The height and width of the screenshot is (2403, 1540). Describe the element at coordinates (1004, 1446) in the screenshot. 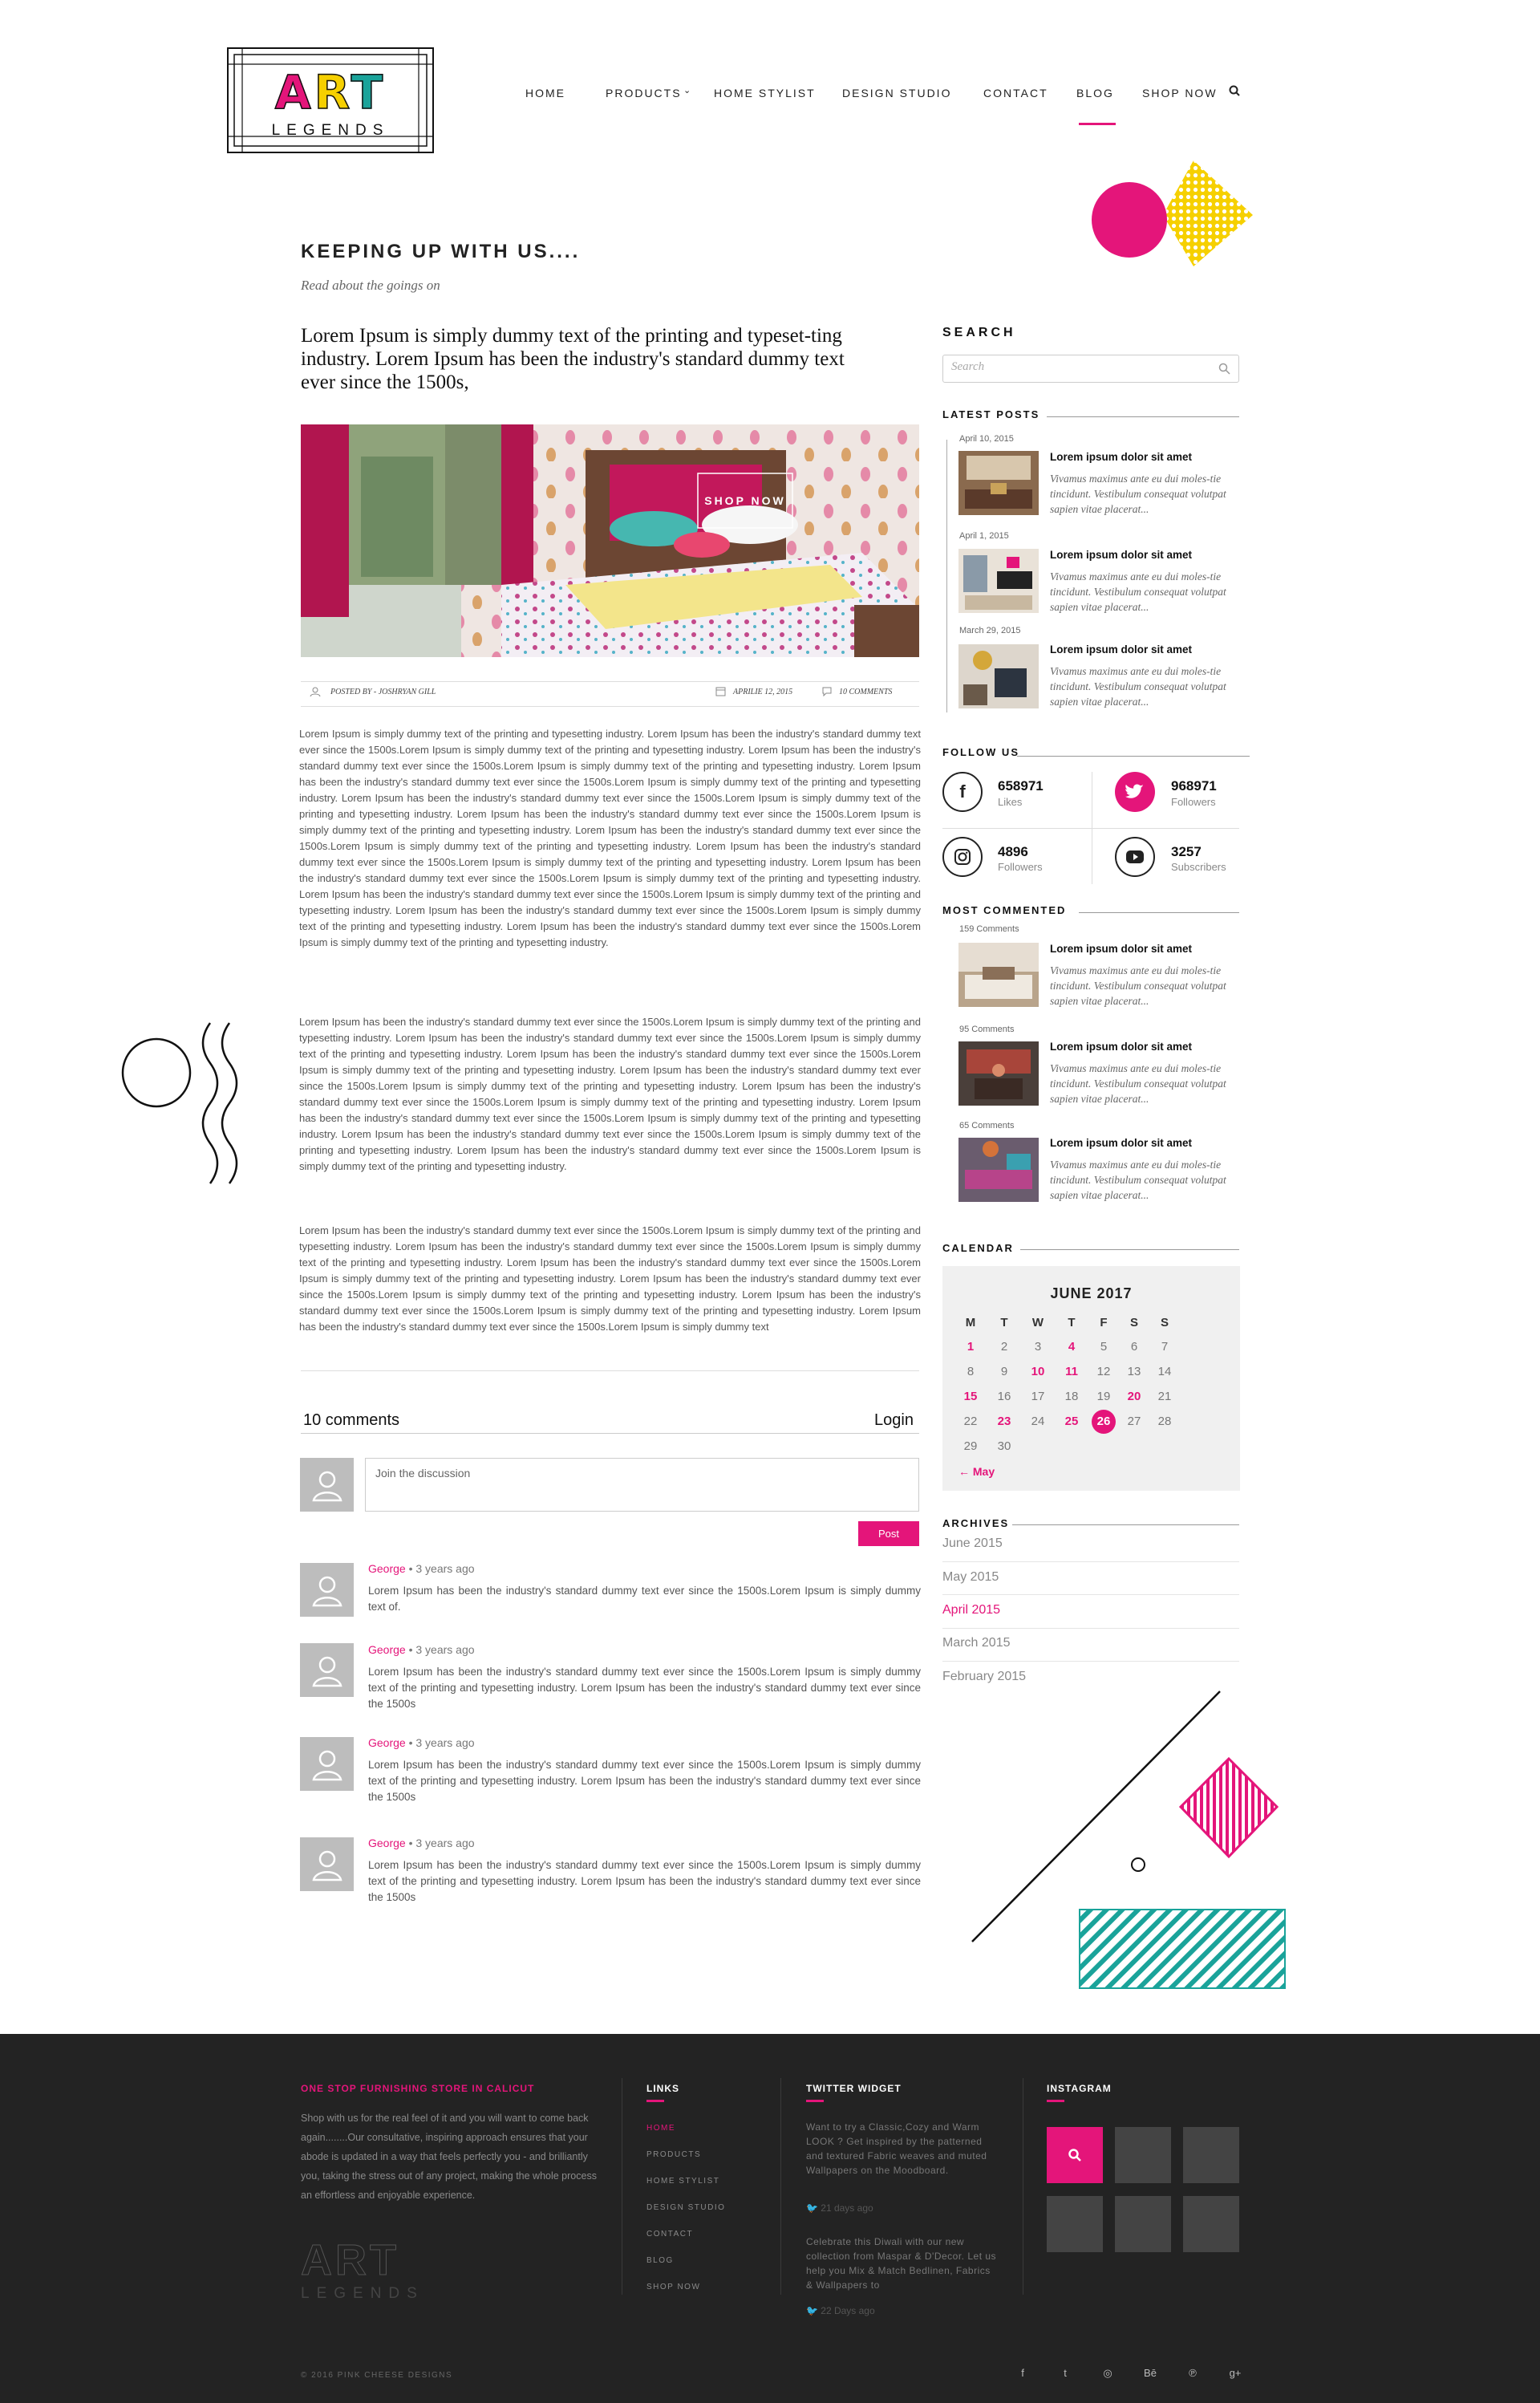

I see `calendar-day: 30` at that location.